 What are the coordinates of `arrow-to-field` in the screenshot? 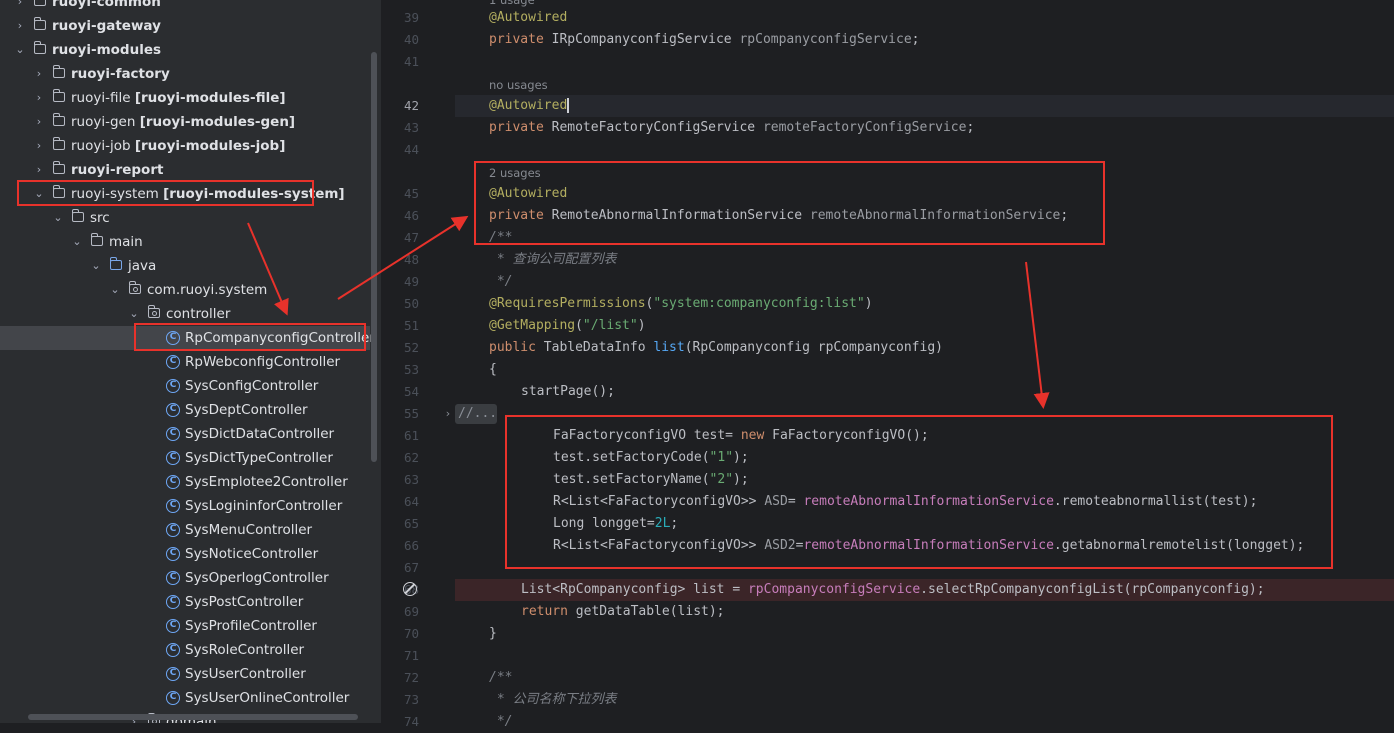 It's located at (403, 257).